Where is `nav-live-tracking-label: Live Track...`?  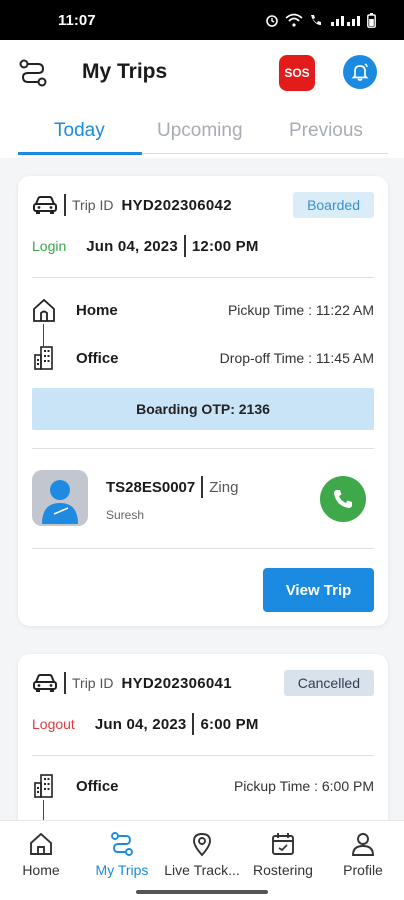
nav-live-tracking-label: Live Track... is located at coordinates (202, 870).